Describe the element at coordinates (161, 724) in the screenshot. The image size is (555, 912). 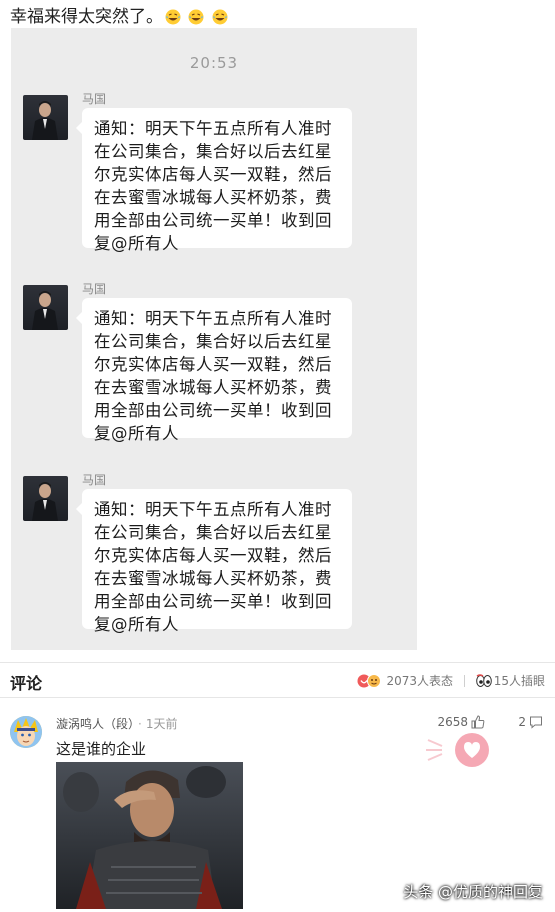
I see `comment-time: 1天前` at that location.